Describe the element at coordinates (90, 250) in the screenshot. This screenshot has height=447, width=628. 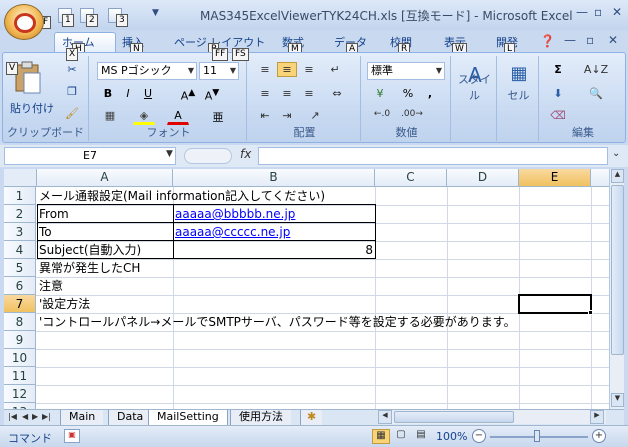
I see `cell-a4: Subject(自動入力)` at that location.